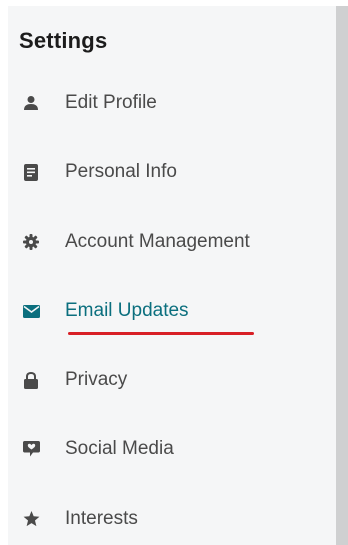  Describe the element at coordinates (31, 449) in the screenshot. I see `chat-icon` at that location.